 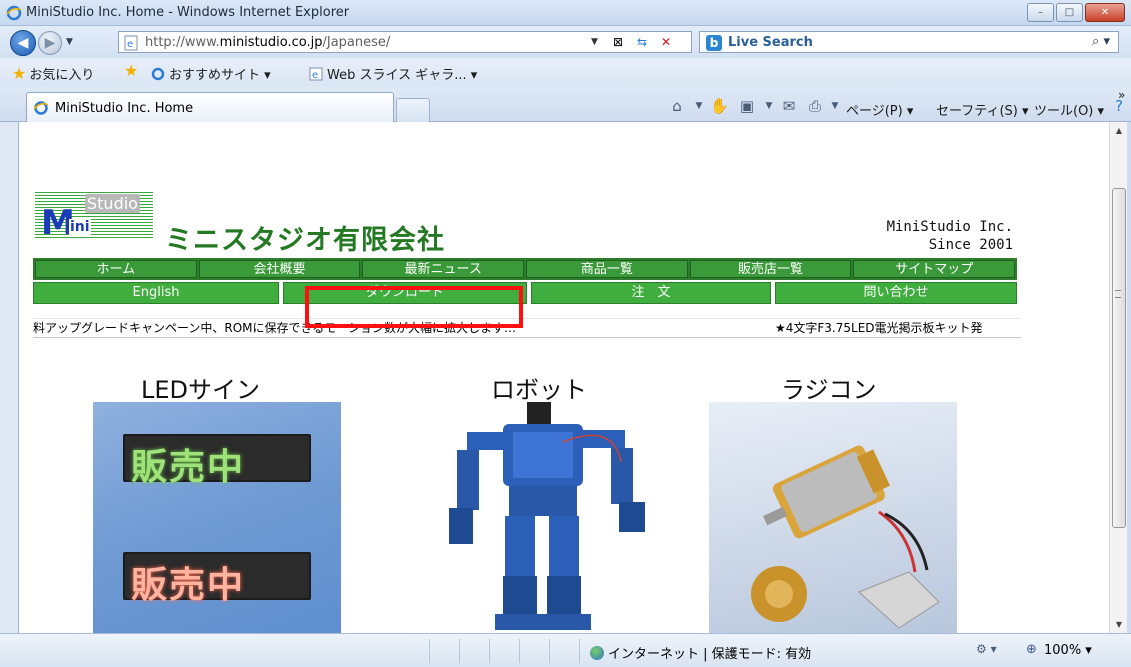 What do you see at coordinates (414, 307) in the screenshot?
I see `download-highlight-box` at bounding box center [414, 307].